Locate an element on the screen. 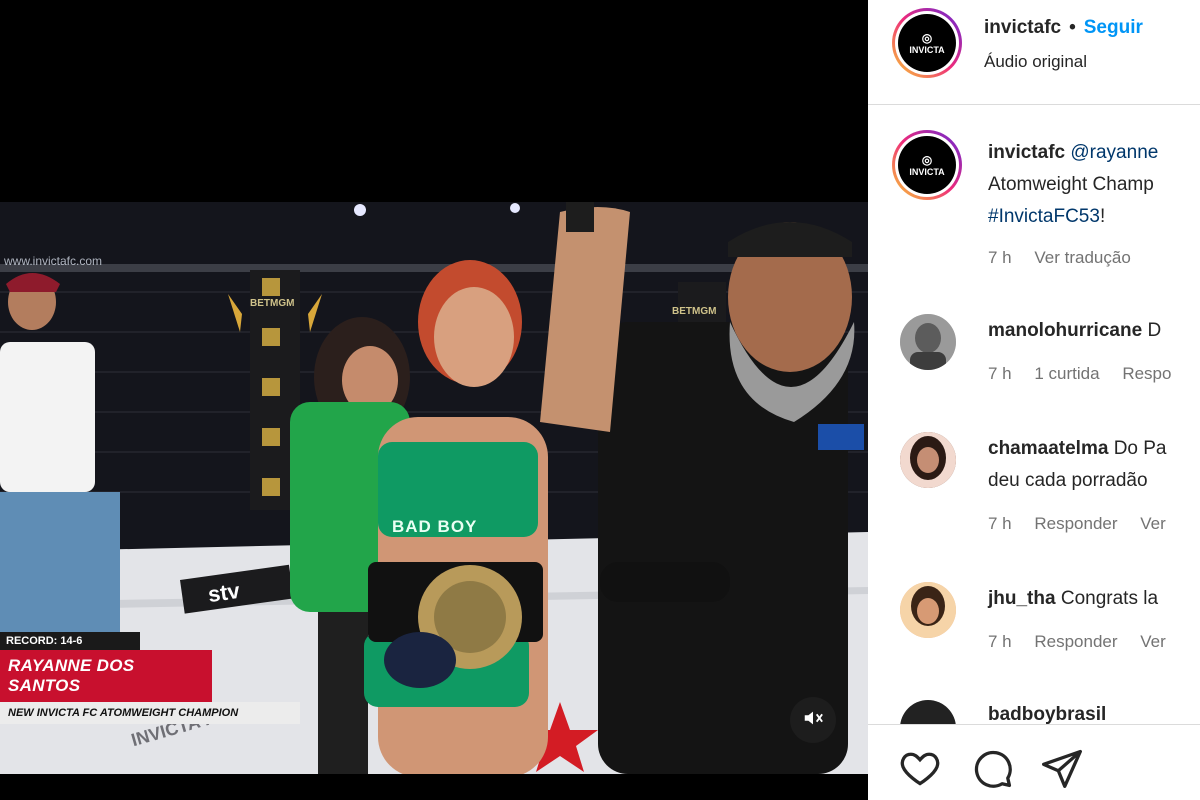 The height and width of the screenshot is (800, 1200). header-username: invictafc is located at coordinates (1022, 27).